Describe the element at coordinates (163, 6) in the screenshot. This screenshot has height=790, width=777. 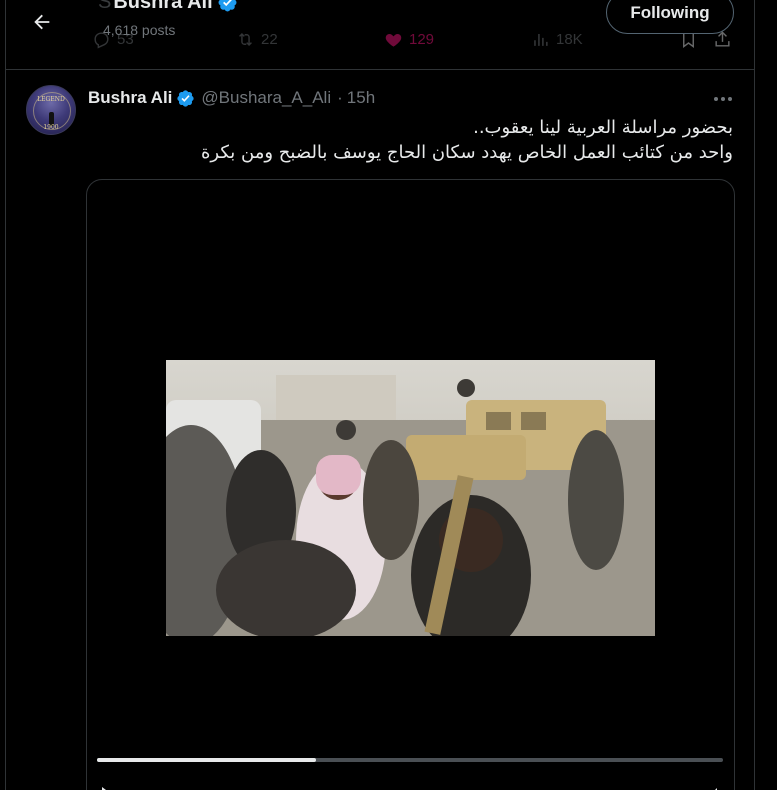
I see `profile-title-name: Bushra Ali` at that location.